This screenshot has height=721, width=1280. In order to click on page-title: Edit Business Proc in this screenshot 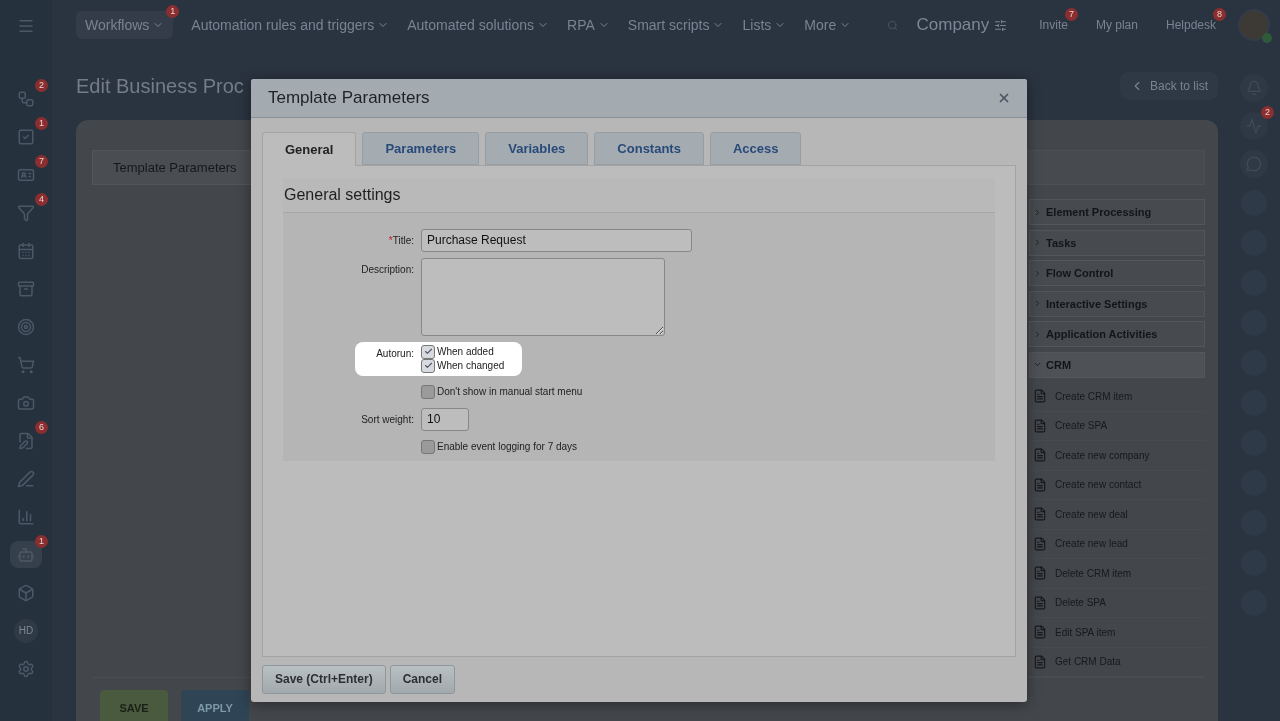, I will do `click(160, 86)`.